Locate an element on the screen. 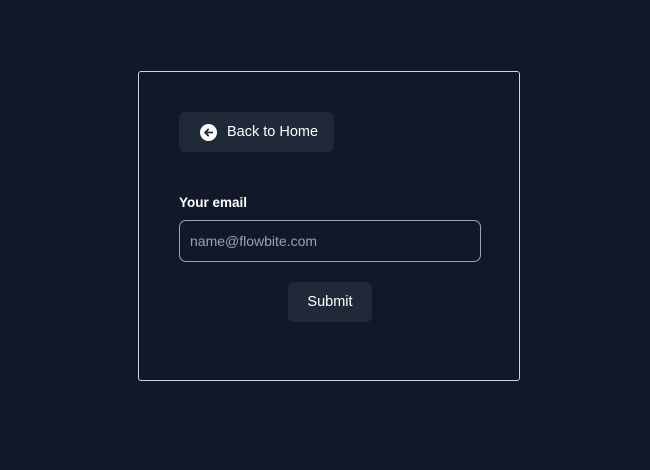 The height and width of the screenshot is (470, 650). email-label: Your email is located at coordinates (213, 202).